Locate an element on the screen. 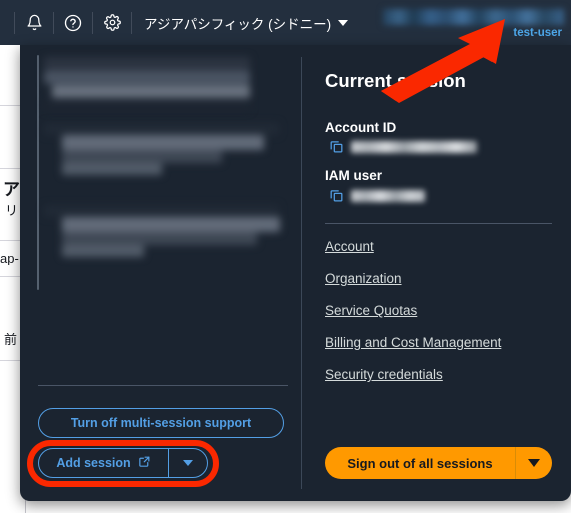 The width and height of the screenshot is (571, 513). add-session-button: Add session is located at coordinates (104, 463).